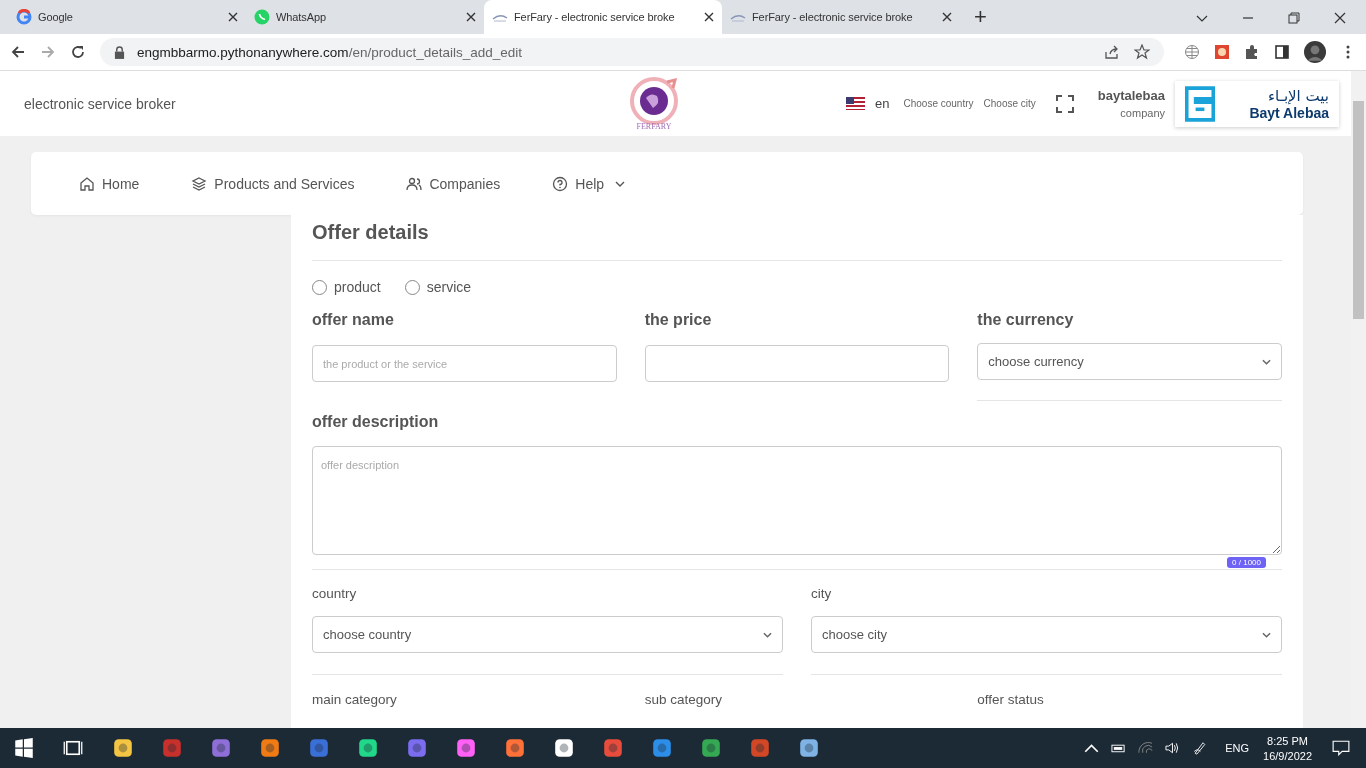 This screenshot has width=1366, height=768. What do you see at coordinates (1200, 748) in the screenshot?
I see `pen-icon` at bounding box center [1200, 748].